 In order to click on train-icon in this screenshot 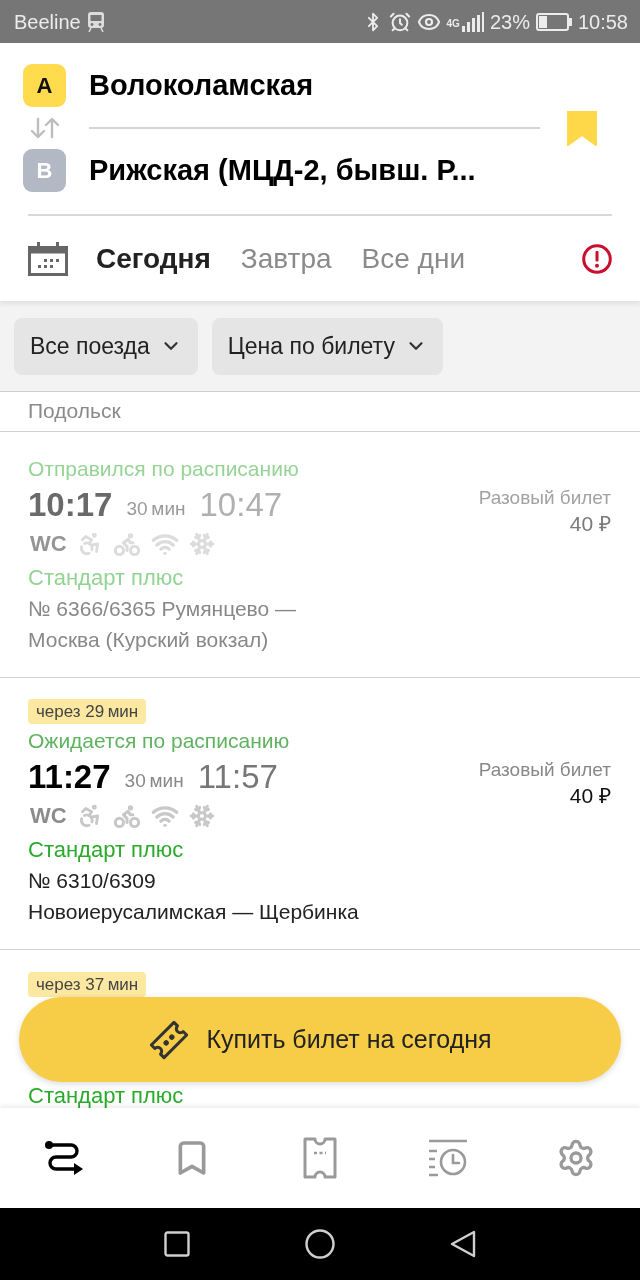, I will do `click(95, 21)`.